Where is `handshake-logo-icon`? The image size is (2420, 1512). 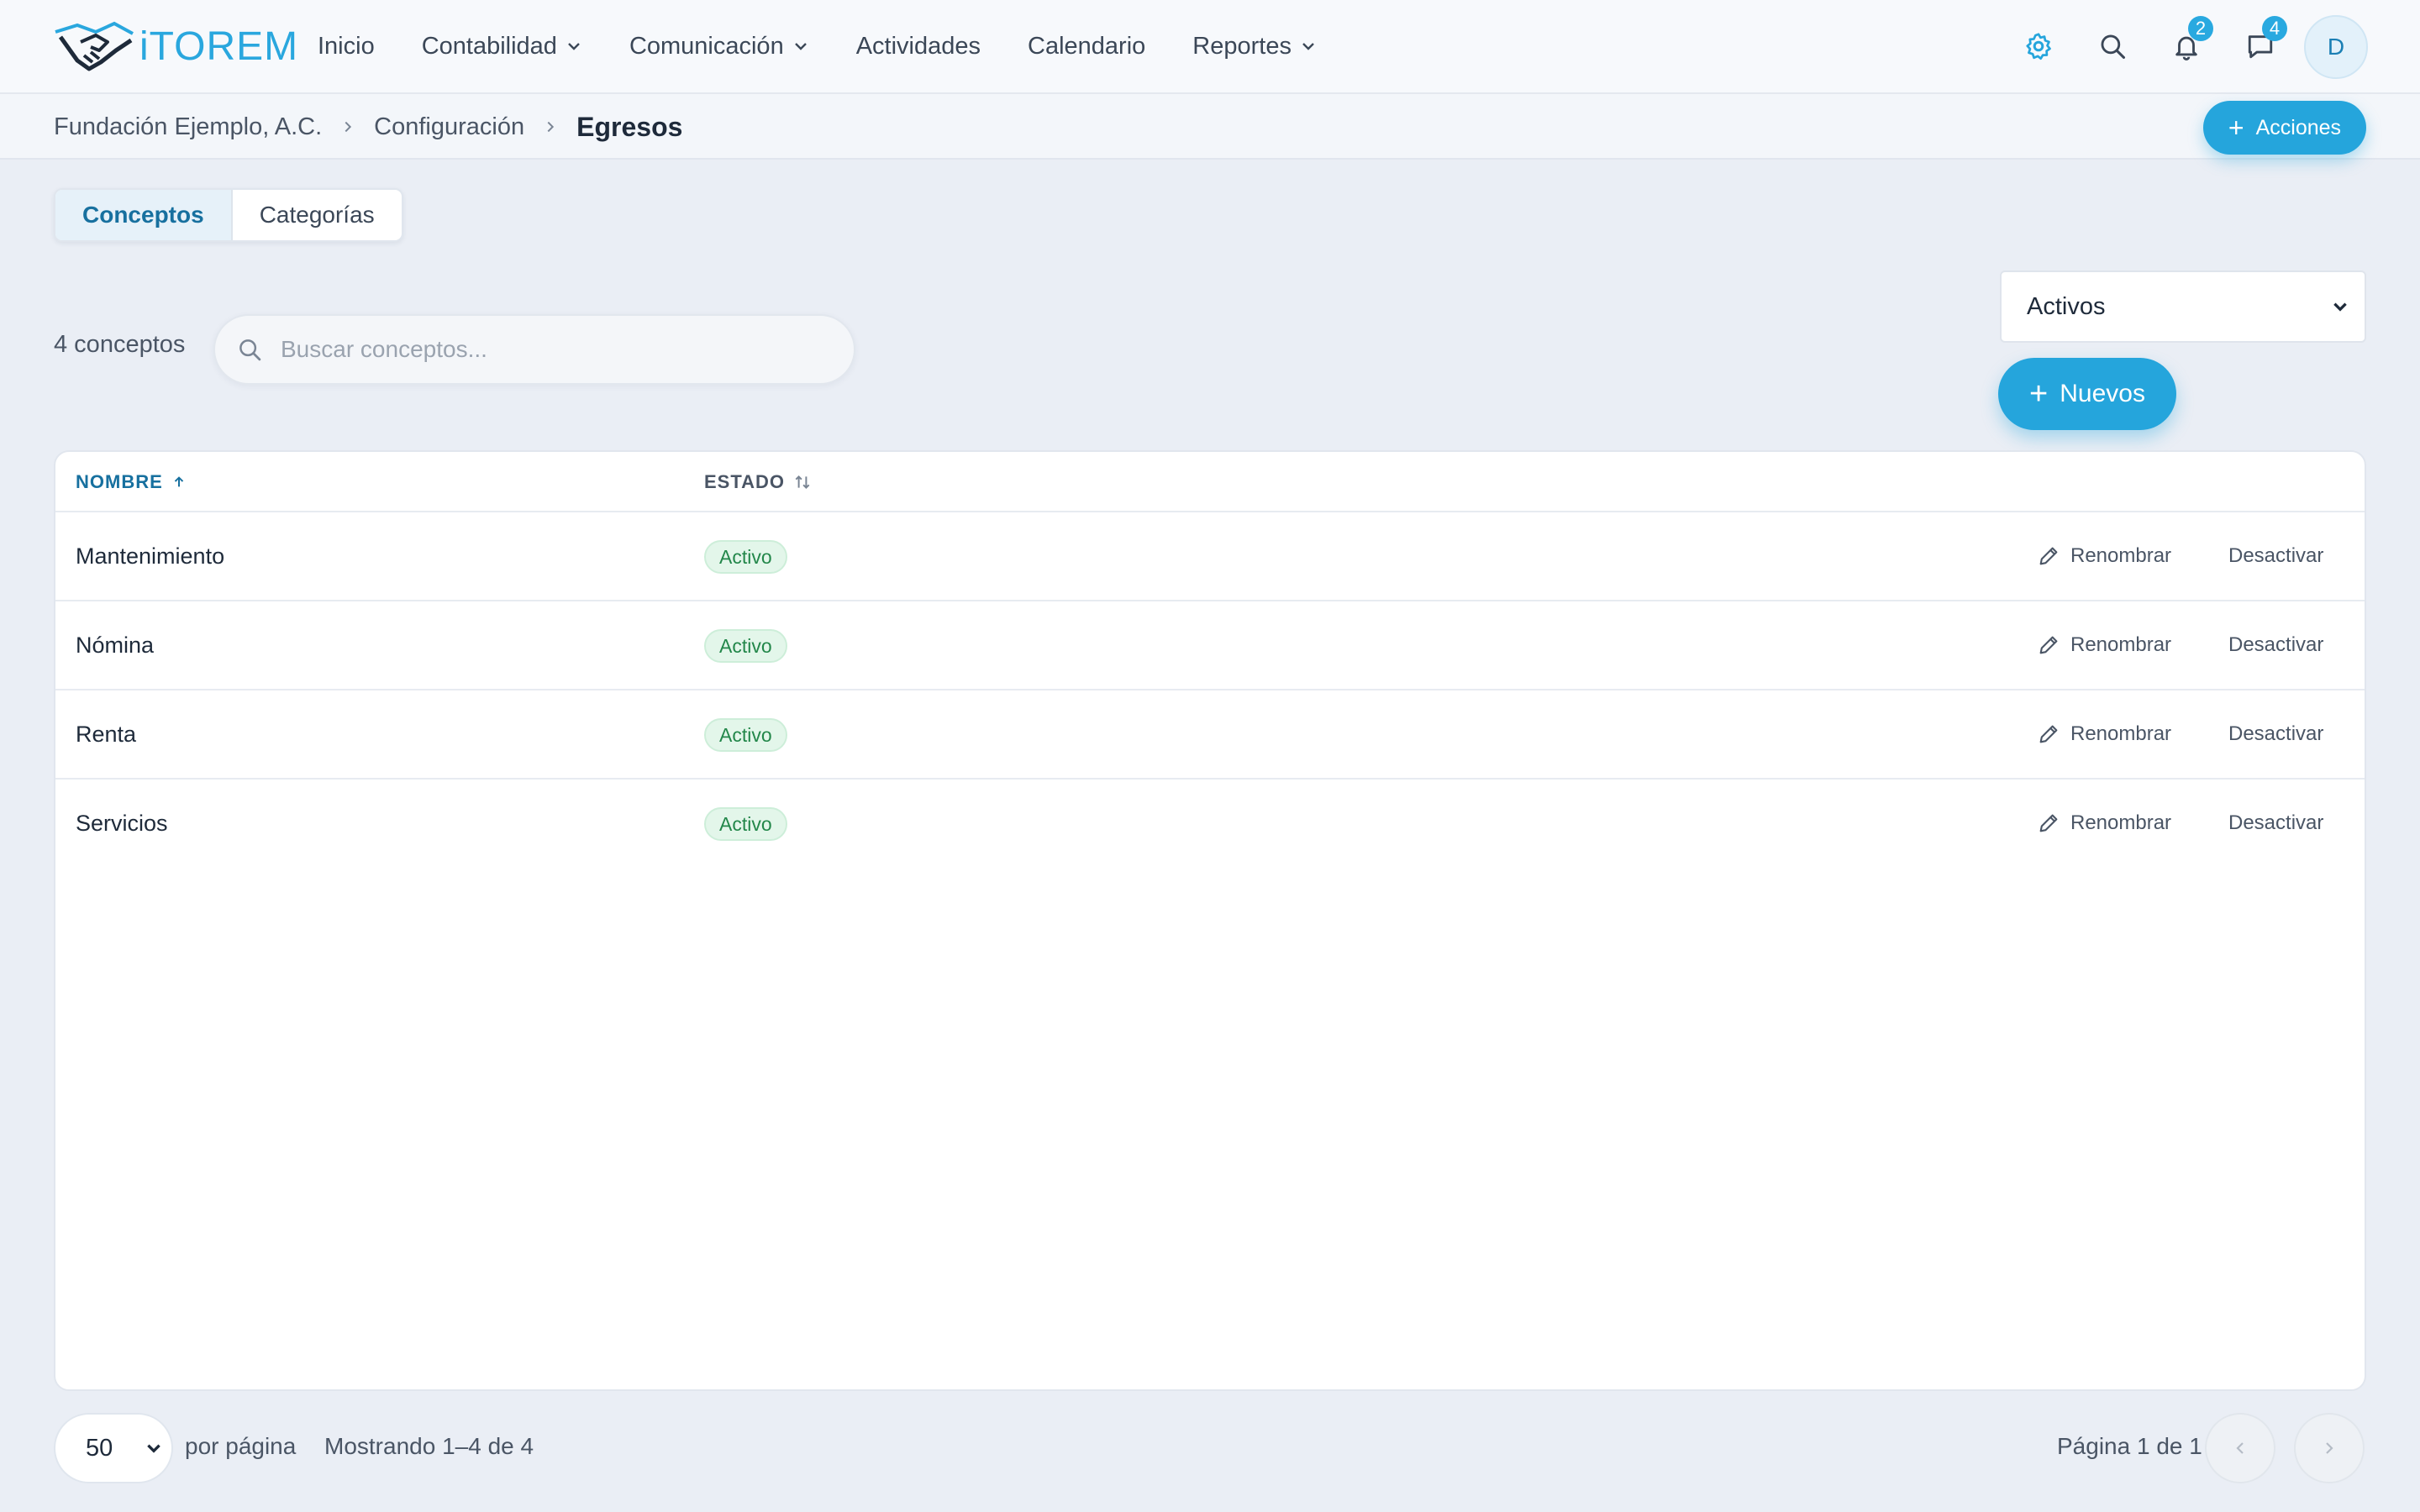 handshake-logo-icon is located at coordinates (94, 46).